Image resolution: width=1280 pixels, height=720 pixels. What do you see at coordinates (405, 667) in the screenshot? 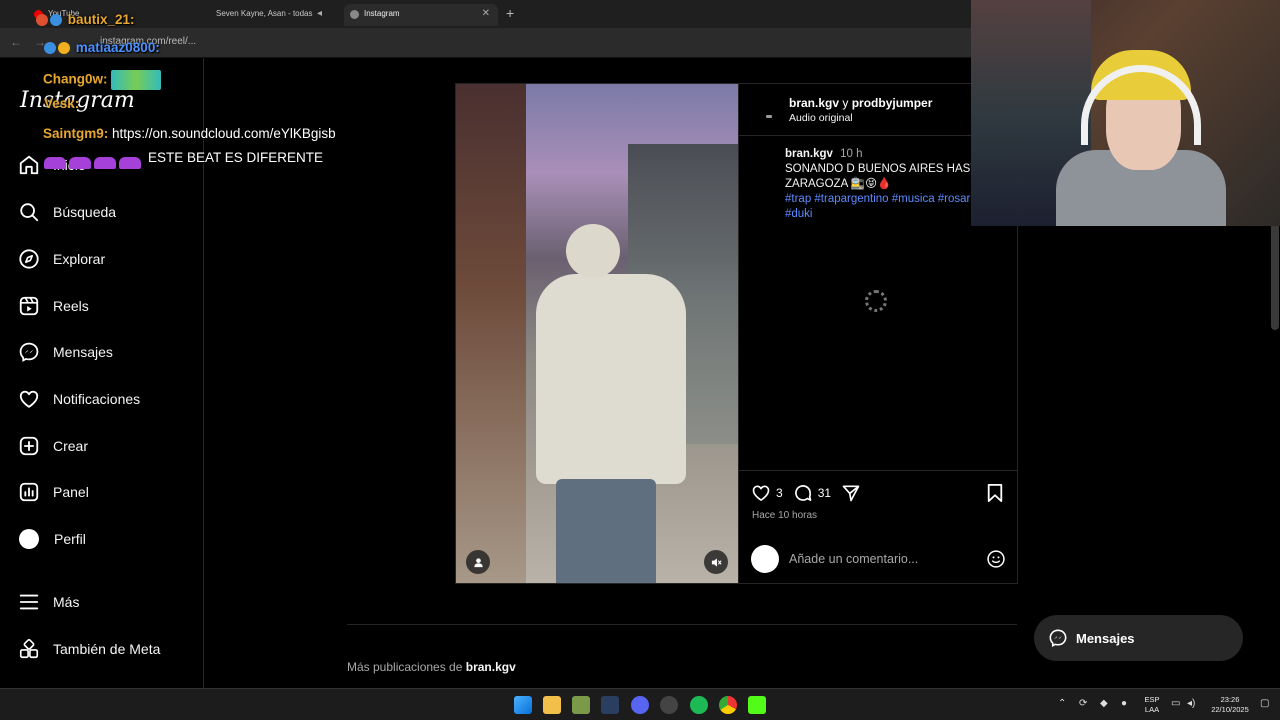
I see `more-posts-label: Más publicaciones de` at bounding box center [405, 667].